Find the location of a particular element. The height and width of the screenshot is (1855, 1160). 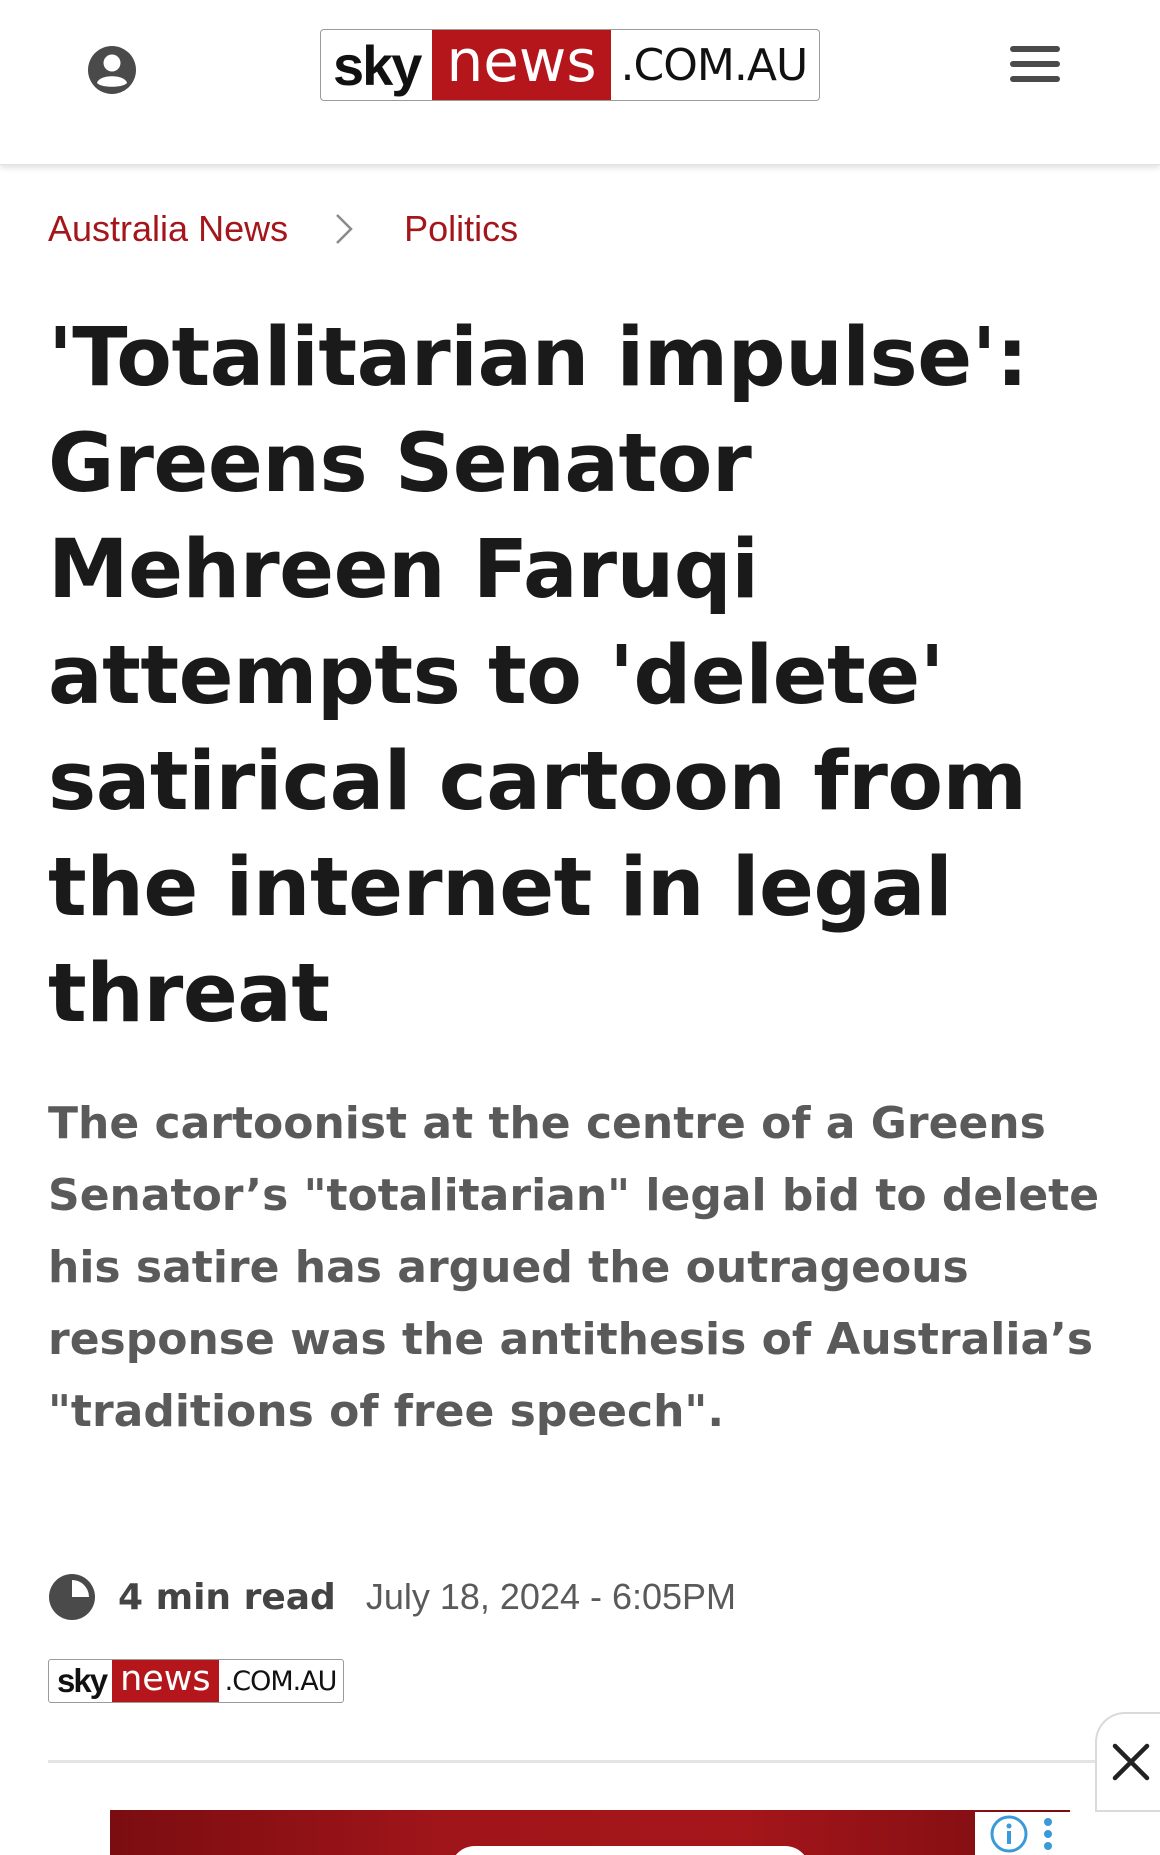

site-logo: sky news .COM.AU is located at coordinates (570, 65).